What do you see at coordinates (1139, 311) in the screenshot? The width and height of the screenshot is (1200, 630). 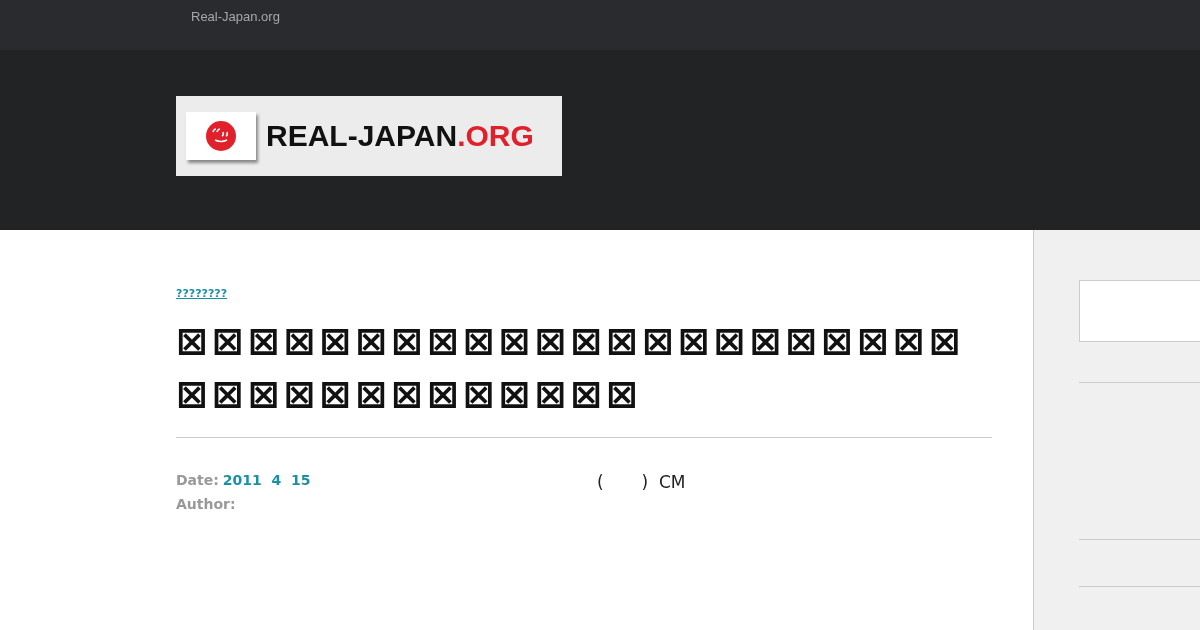 I see `search-field` at bounding box center [1139, 311].